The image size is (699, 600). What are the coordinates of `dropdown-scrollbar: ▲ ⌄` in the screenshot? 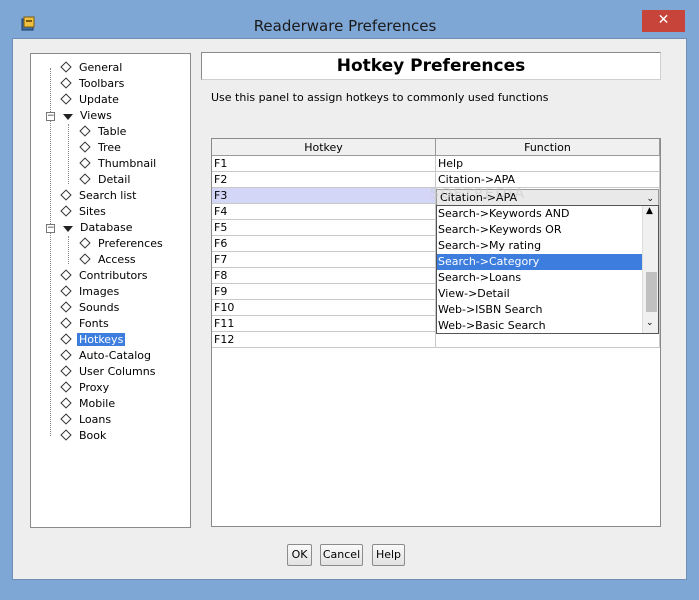 It's located at (650, 269).